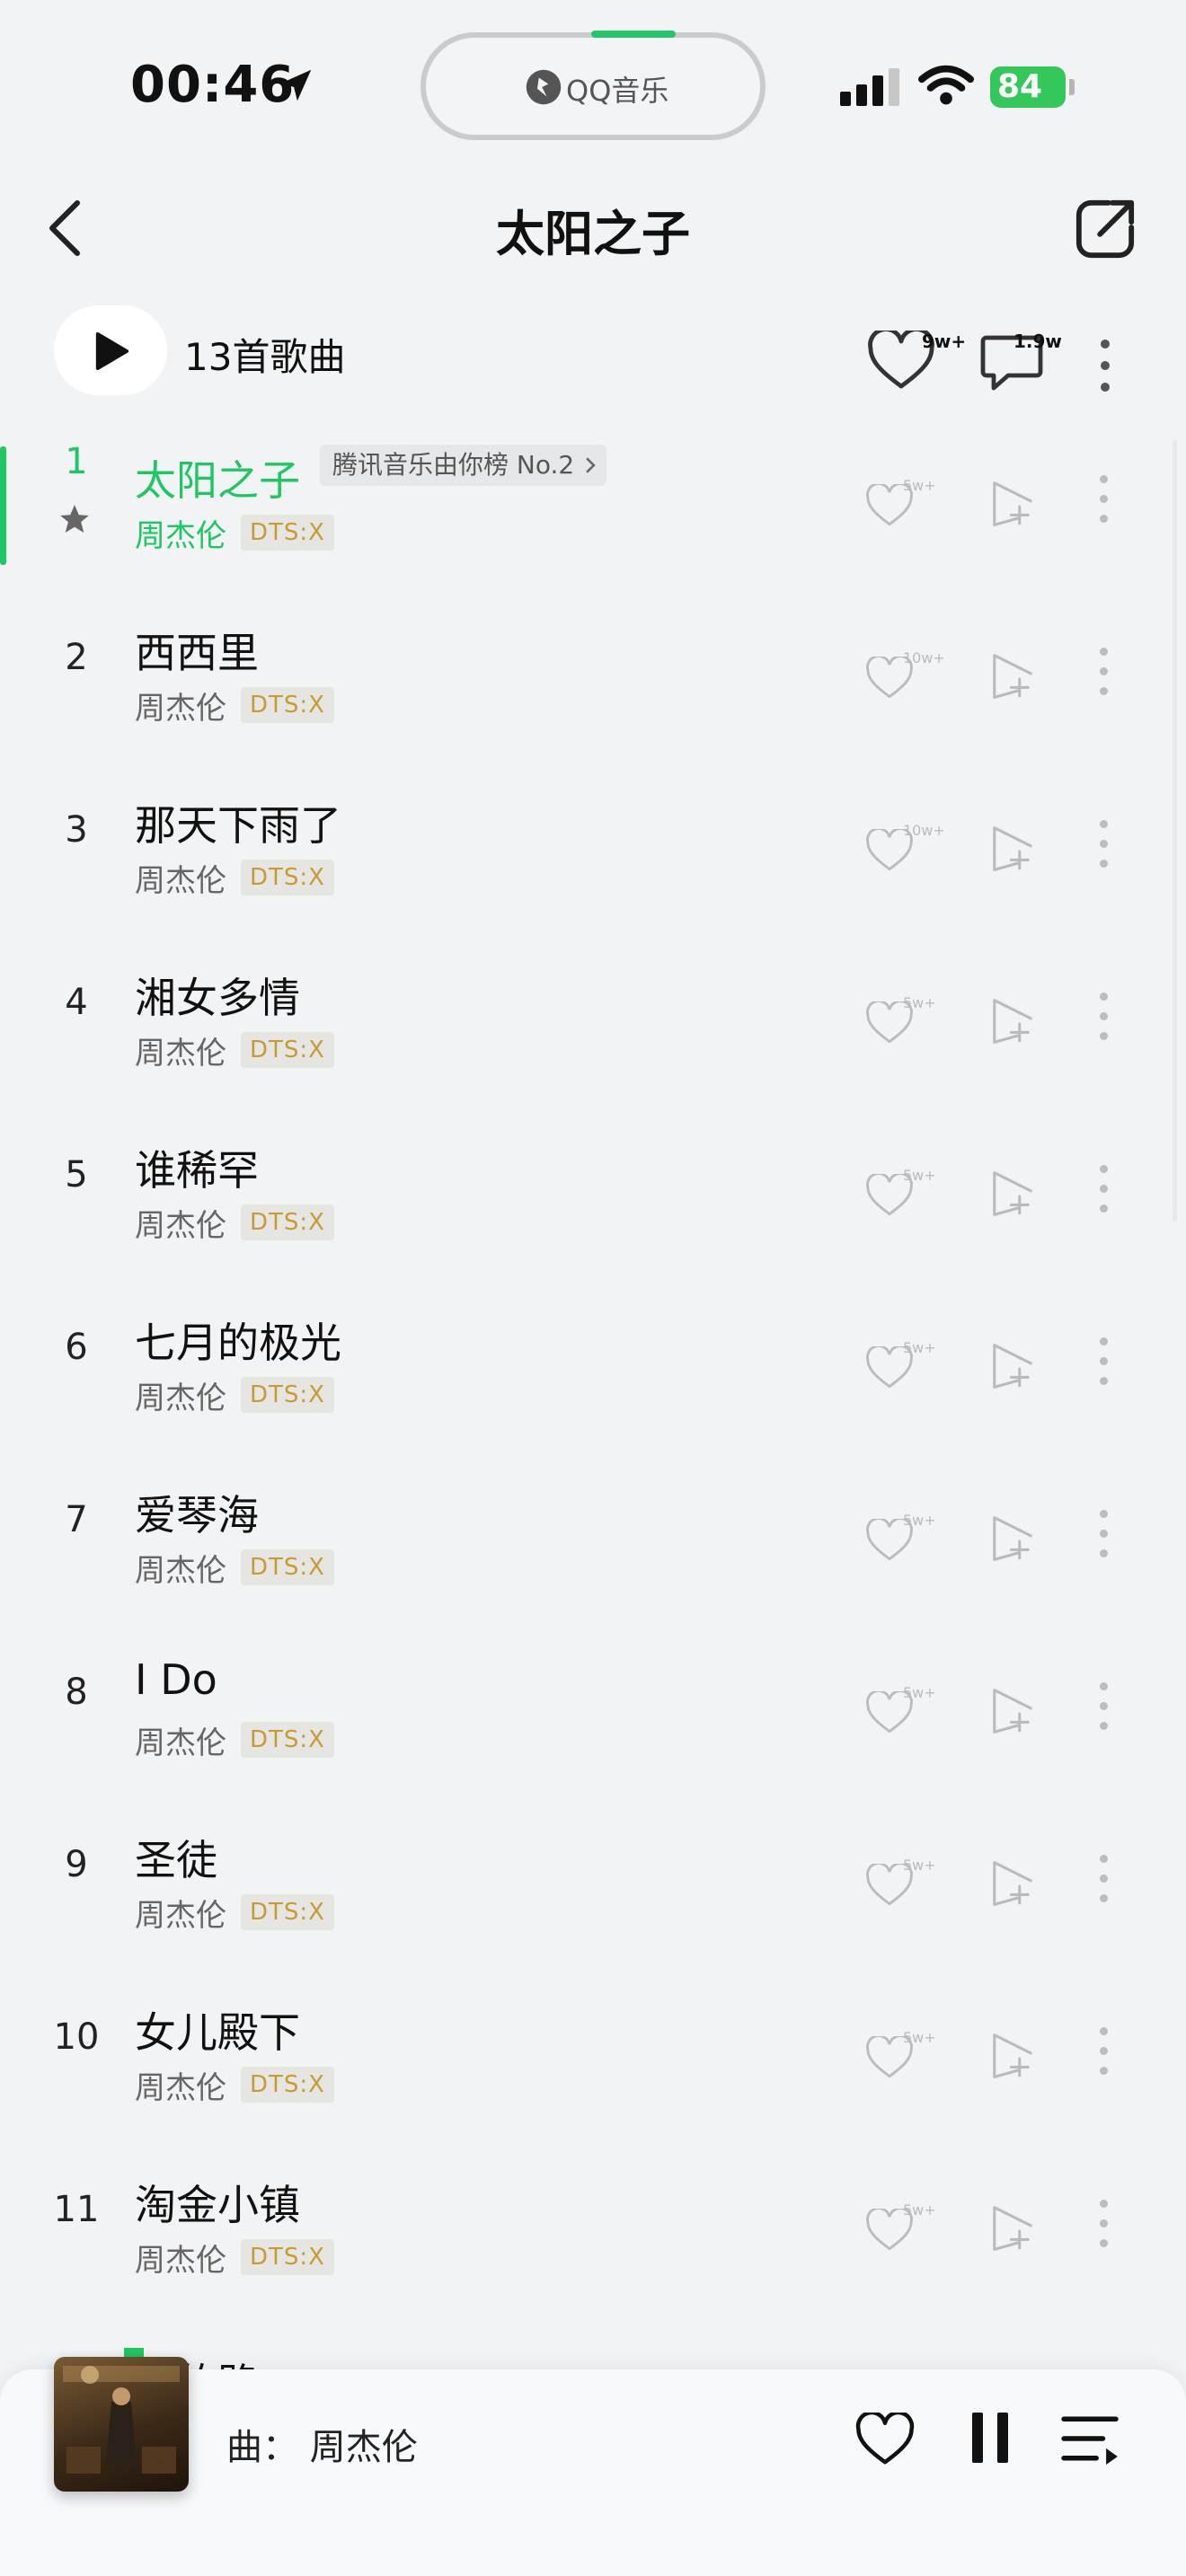 The height and width of the screenshot is (2576, 1186). What do you see at coordinates (584, 1885) in the screenshot?
I see `song-row: 9 圣徒 周杰伦 DTS:X 5w+` at bounding box center [584, 1885].